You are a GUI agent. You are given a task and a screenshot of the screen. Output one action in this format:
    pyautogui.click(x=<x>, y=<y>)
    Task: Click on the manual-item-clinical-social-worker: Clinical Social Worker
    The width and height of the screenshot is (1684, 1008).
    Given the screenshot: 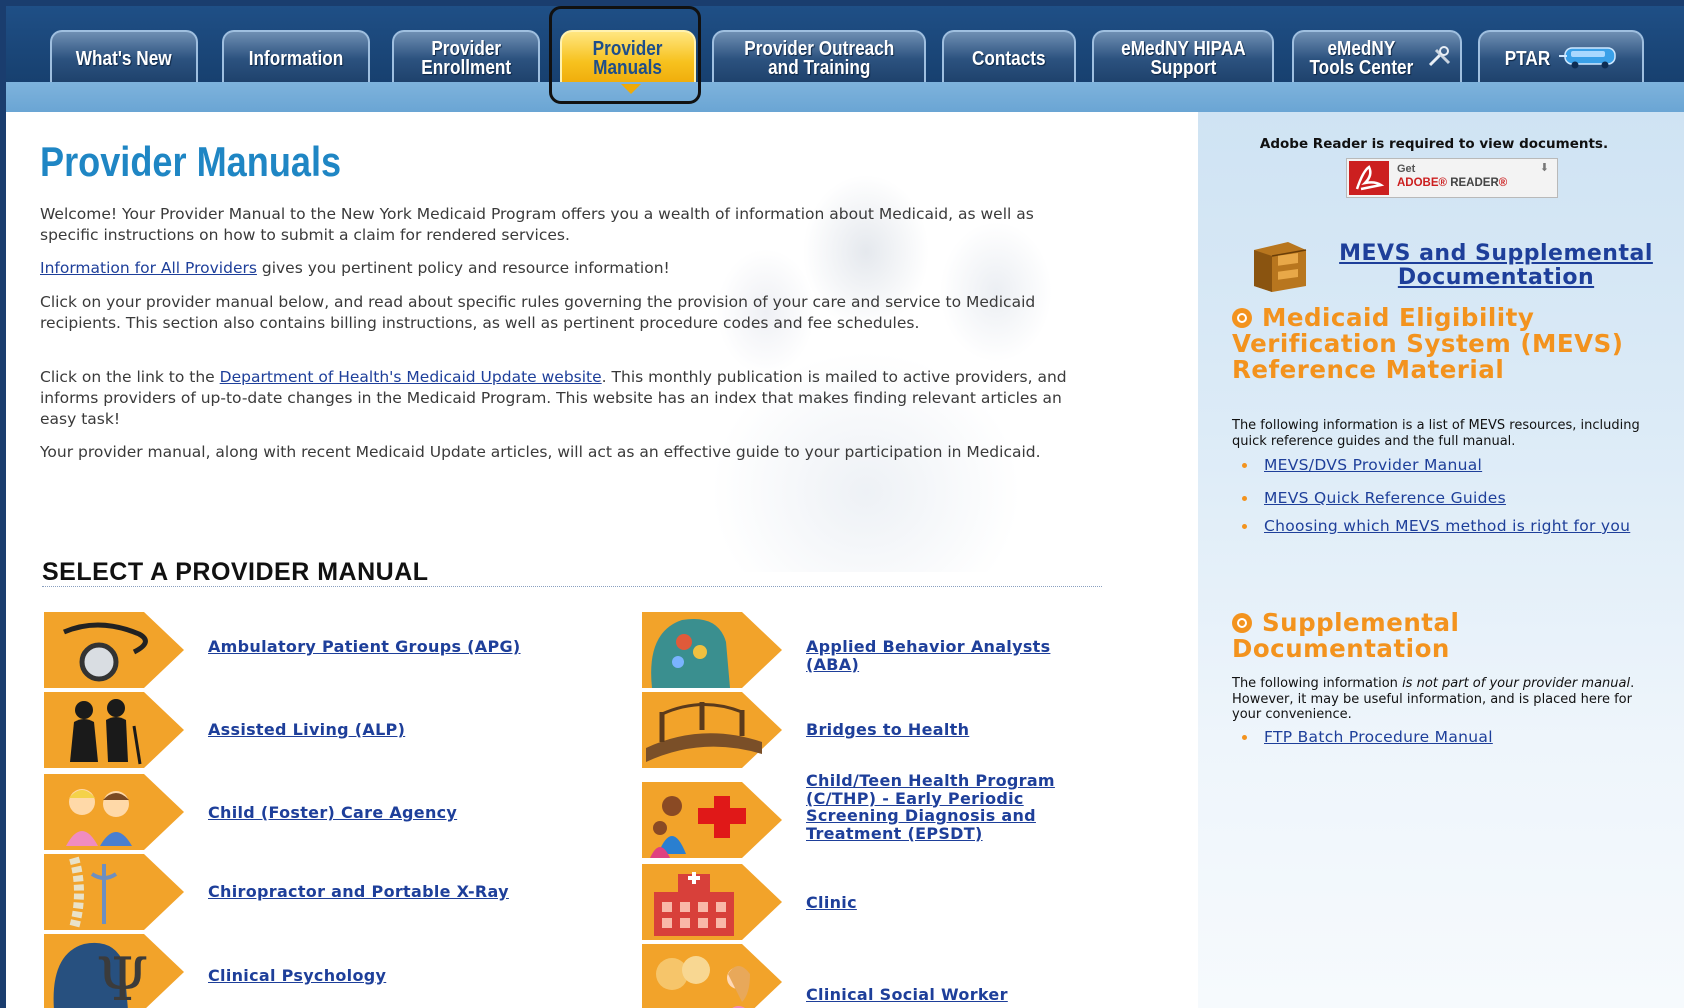 What is the action you would take?
    pyautogui.click(x=892, y=976)
    